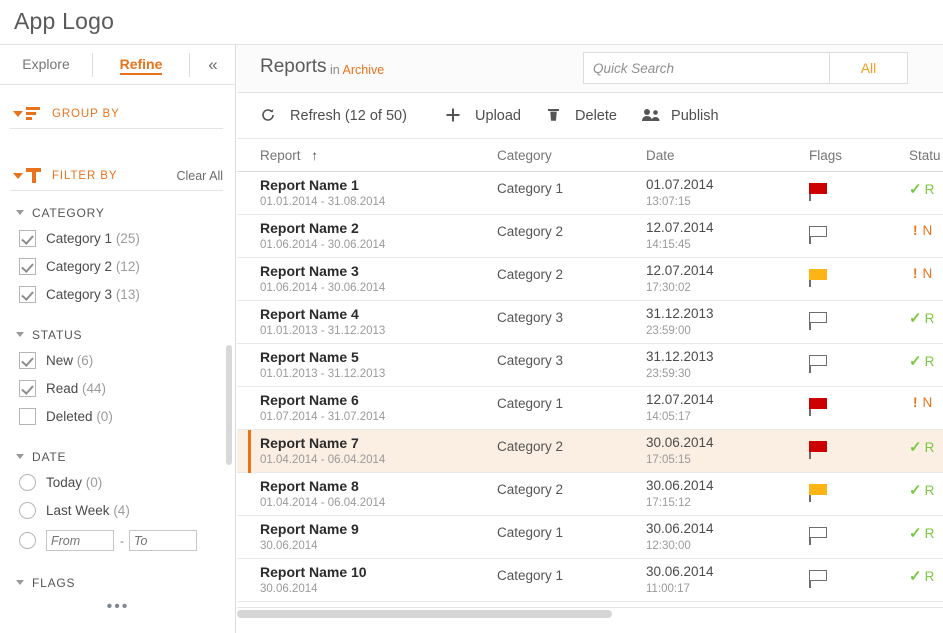 The image size is (943, 633). What do you see at coordinates (86, 114) in the screenshot?
I see `group-by-label: GROUP BY` at bounding box center [86, 114].